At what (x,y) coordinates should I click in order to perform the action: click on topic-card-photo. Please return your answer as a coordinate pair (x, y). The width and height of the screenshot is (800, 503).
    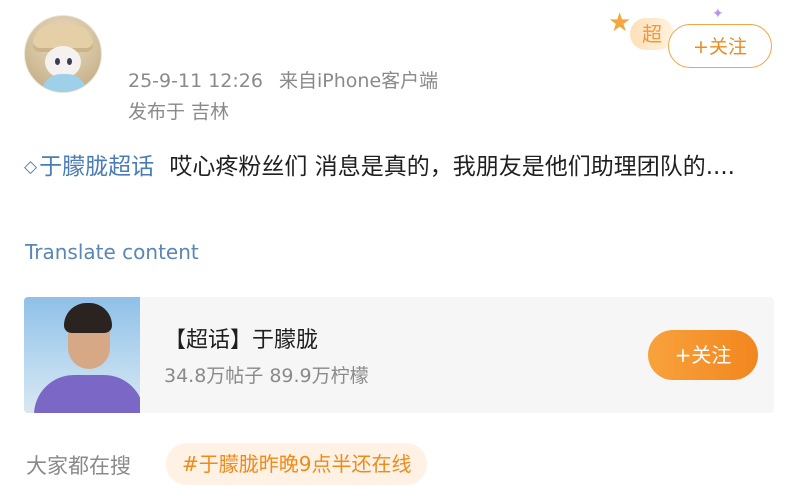
    Looking at the image, I should click on (82, 355).